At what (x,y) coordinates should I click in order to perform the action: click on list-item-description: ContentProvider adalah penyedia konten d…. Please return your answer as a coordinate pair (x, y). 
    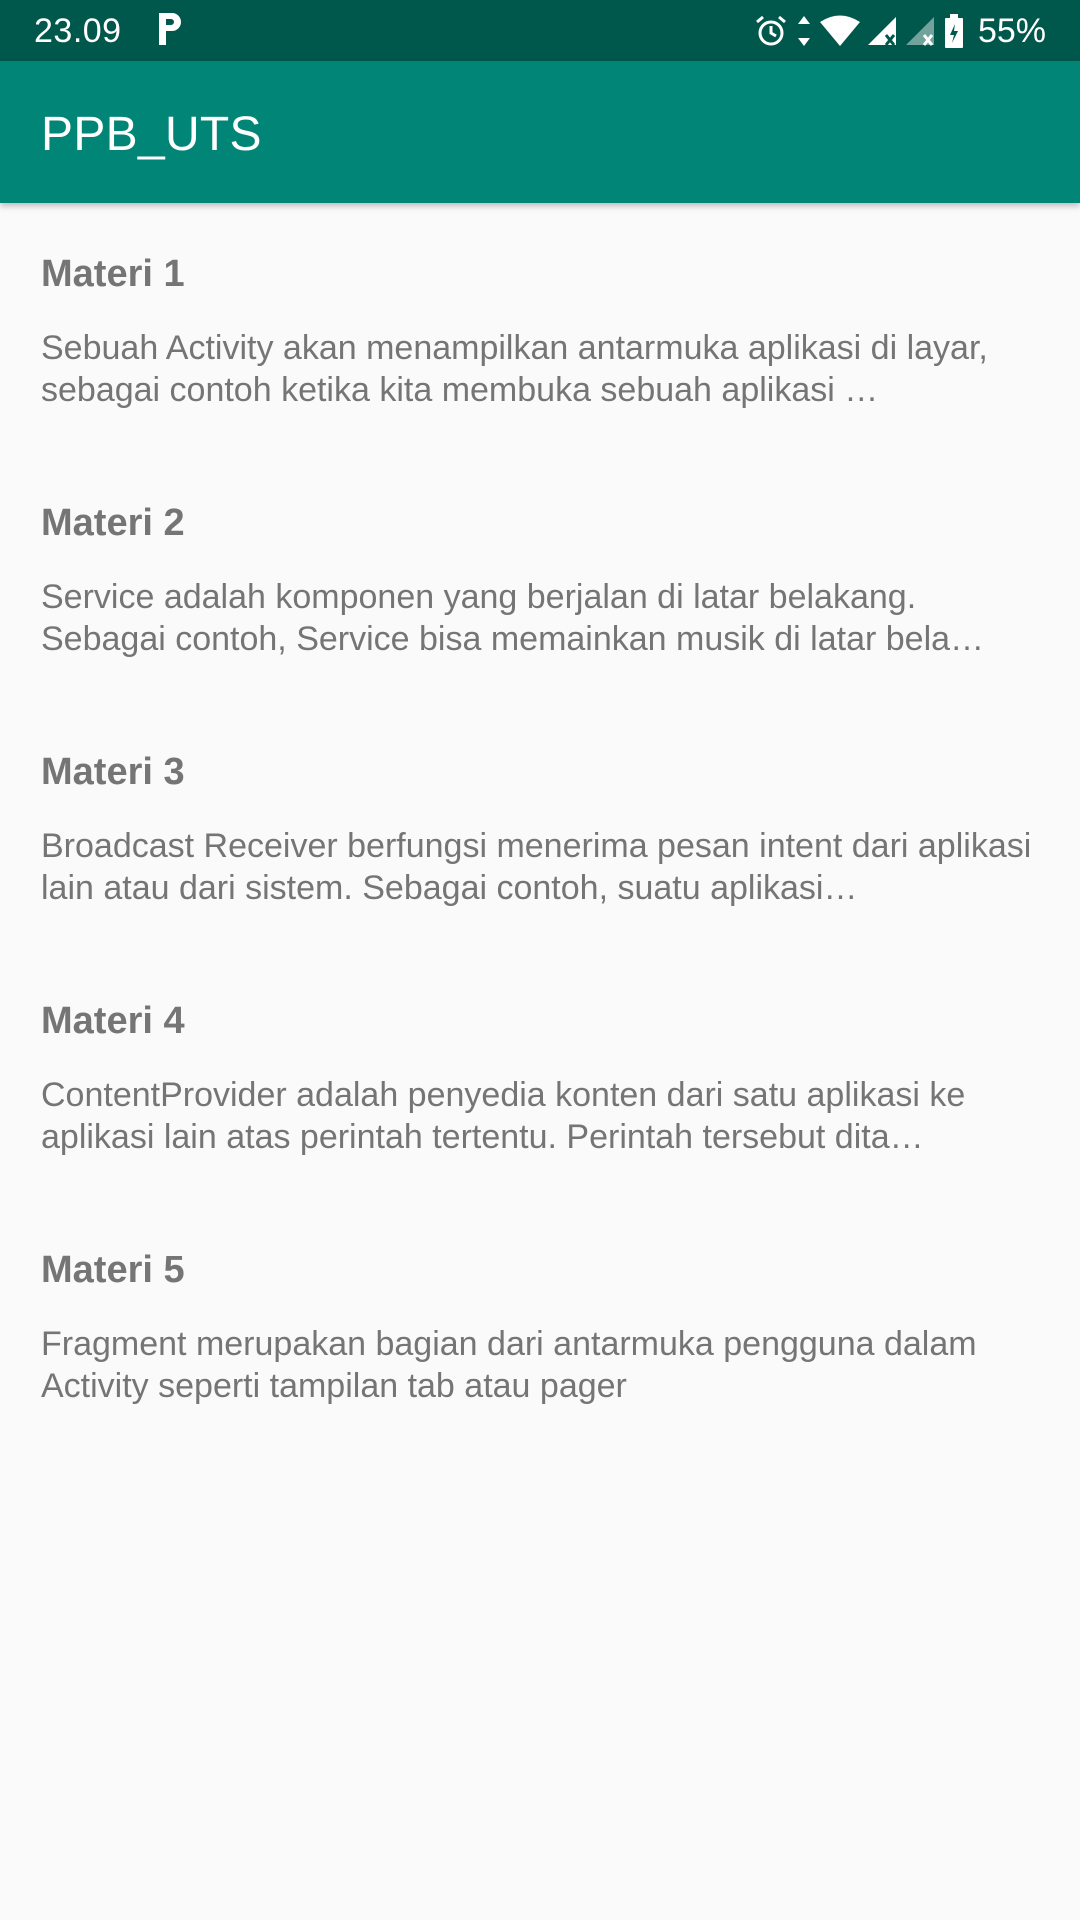
    Looking at the image, I should click on (503, 1116).